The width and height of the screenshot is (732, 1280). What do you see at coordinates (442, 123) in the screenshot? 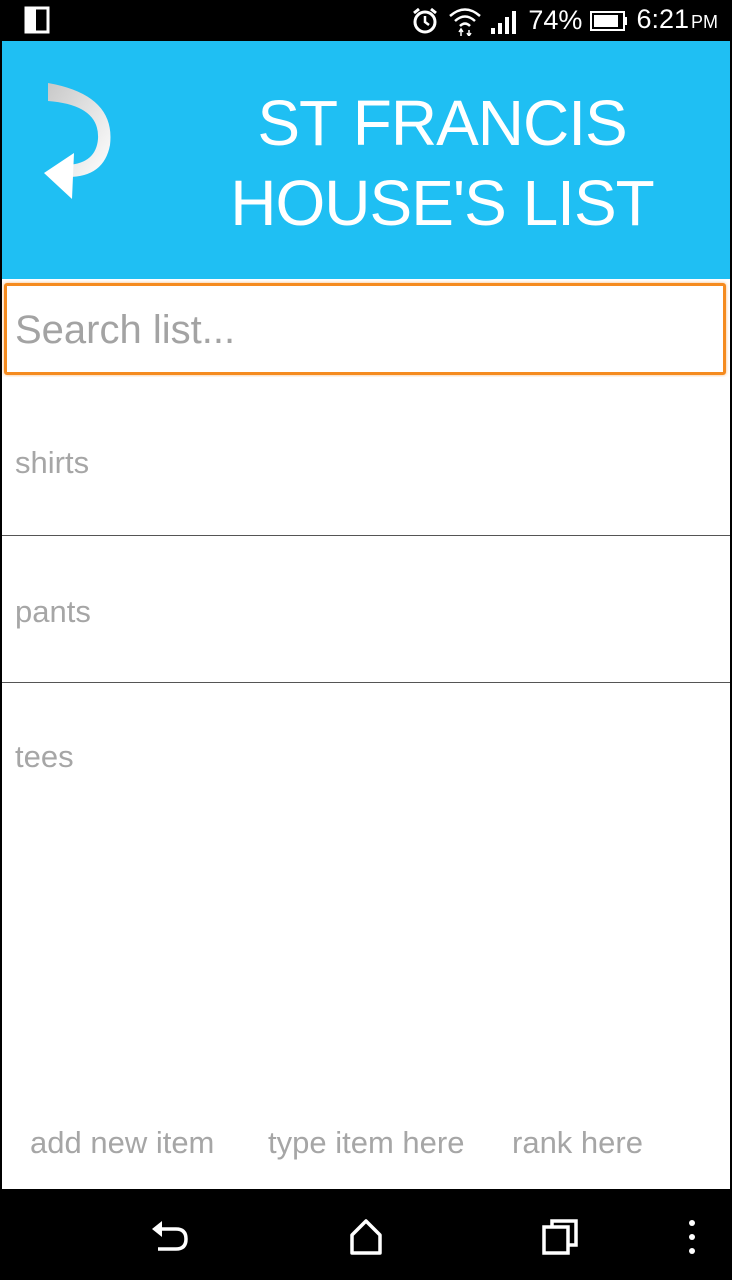
I see `title-line-1: ST FRANCIS` at bounding box center [442, 123].